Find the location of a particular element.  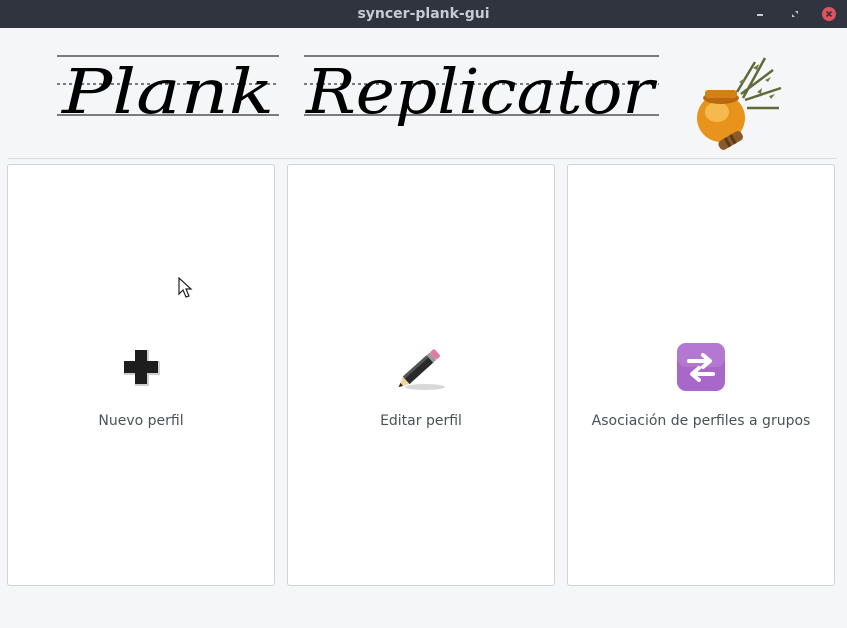

edit-profile-label: Editar perfil is located at coordinates (421, 421).